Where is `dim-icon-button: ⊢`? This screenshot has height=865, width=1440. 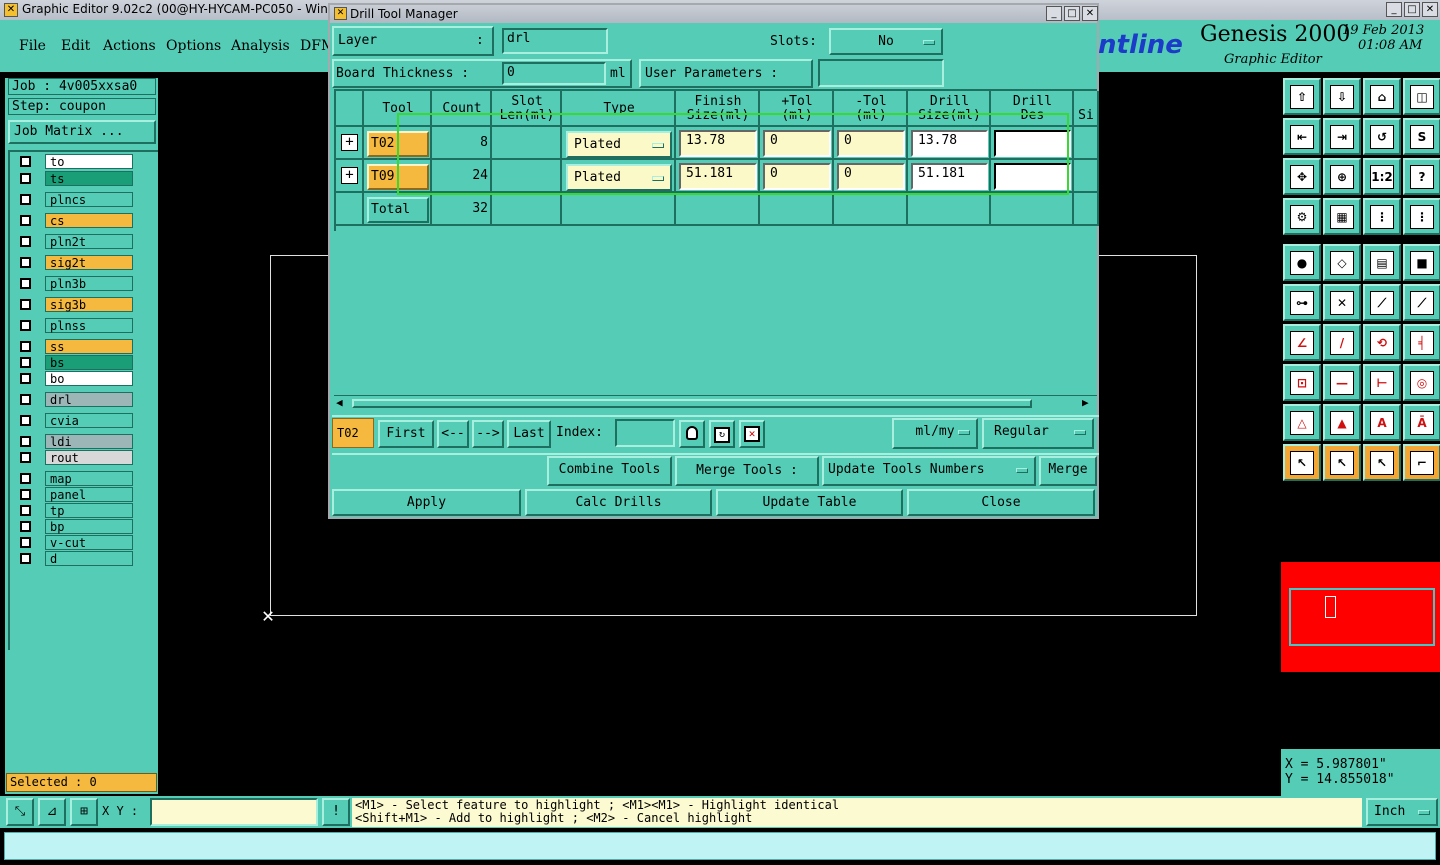 dim-icon-button: ⊢ is located at coordinates (1382, 382).